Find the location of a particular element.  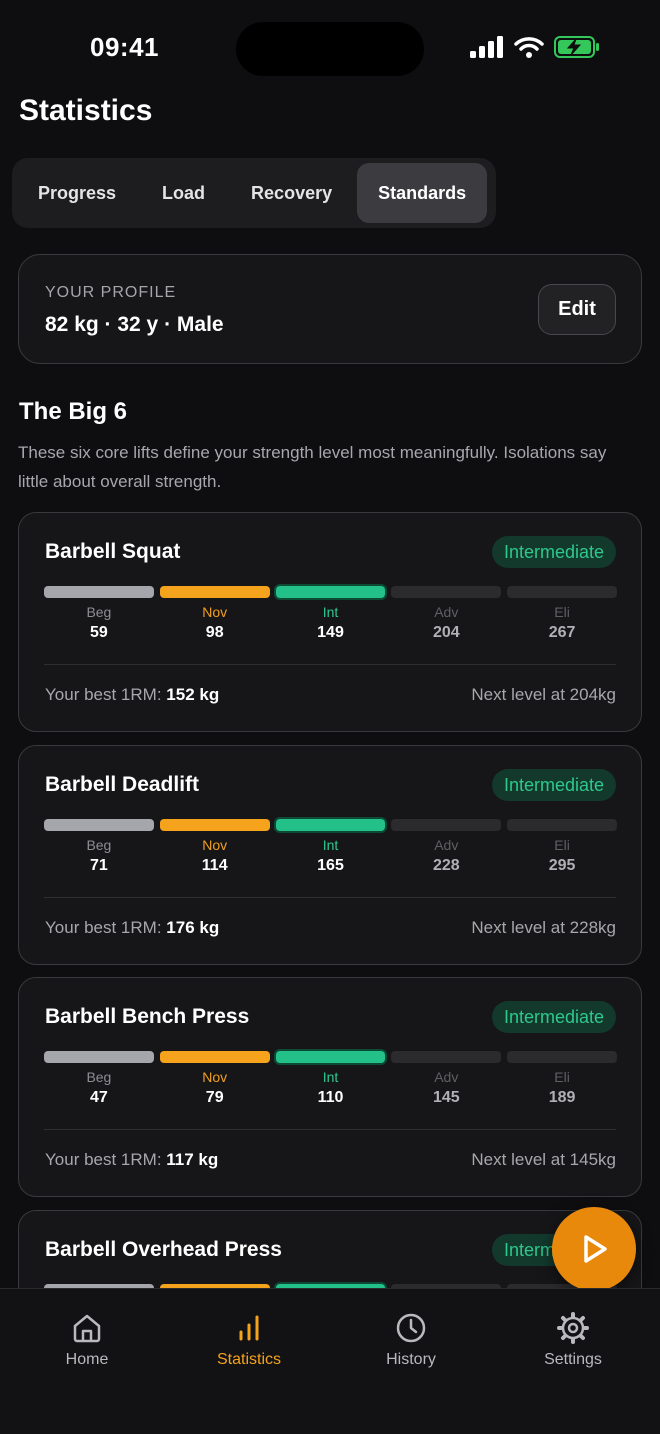

tabbar-label: Home is located at coordinates (87, 1359).